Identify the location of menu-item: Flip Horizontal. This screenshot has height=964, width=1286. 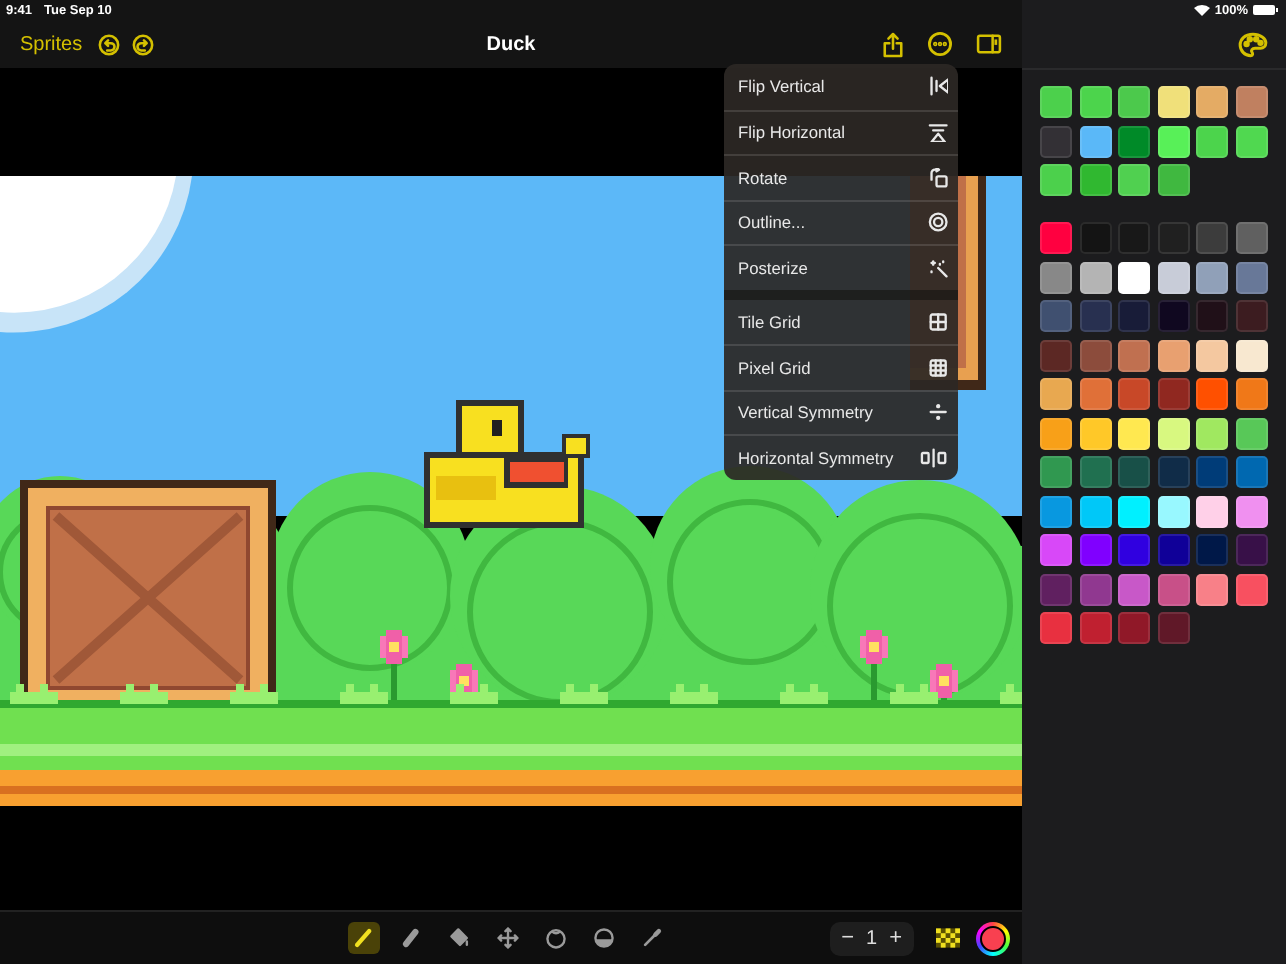
(841, 131).